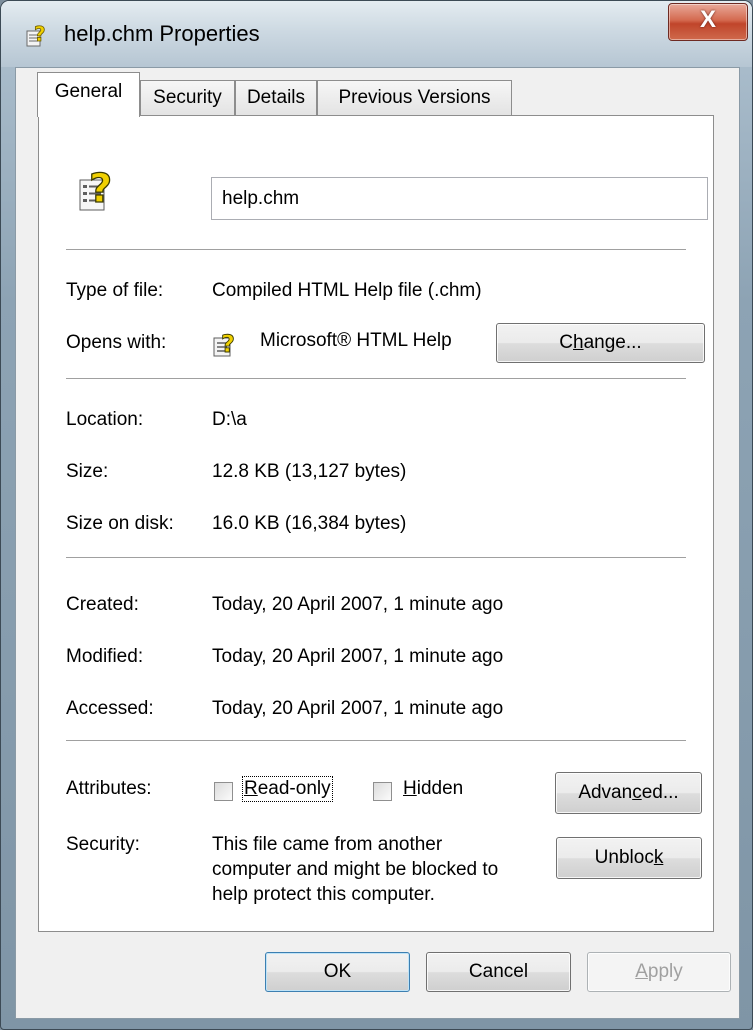 Image resolution: width=753 pixels, height=1030 pixels. I want to click on apply-button-label-end: pply, so click(665, 971).